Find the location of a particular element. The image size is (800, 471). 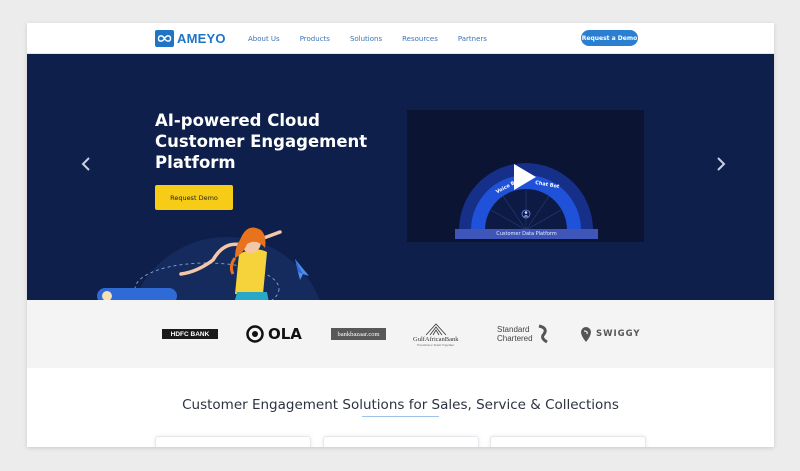

nav-products: Products is located at coordinates (315, 39).